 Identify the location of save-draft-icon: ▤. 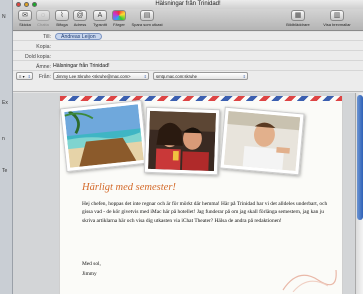
(147, 15).